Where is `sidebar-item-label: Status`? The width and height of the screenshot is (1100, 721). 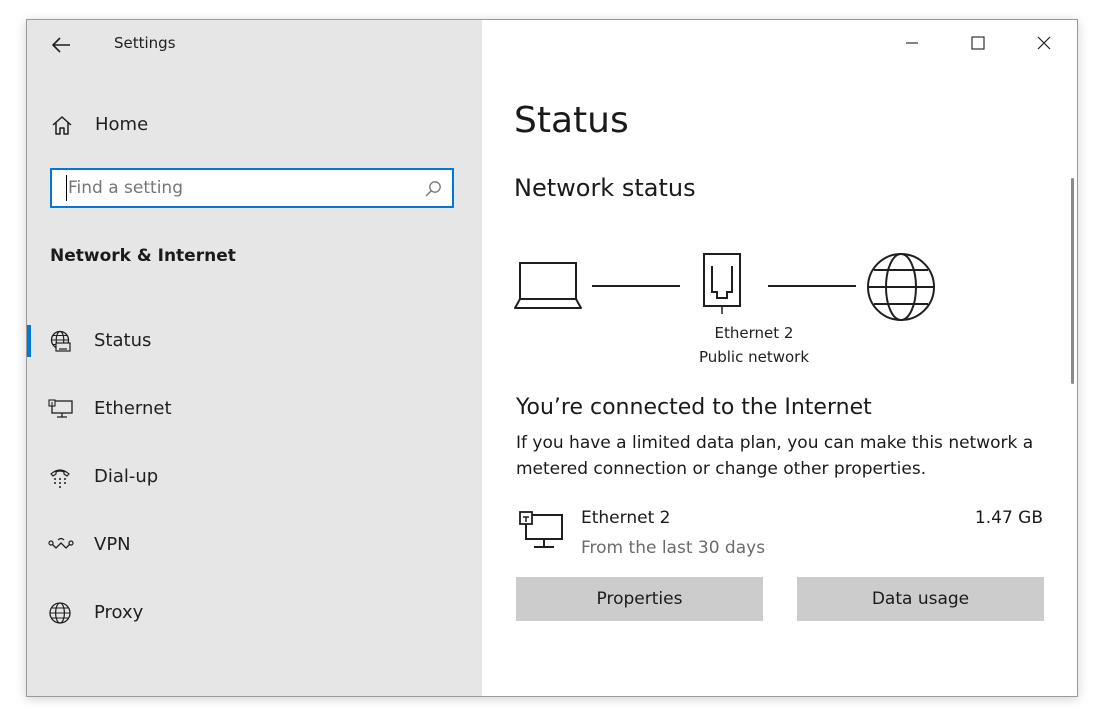 sidebar-item-label: Status is located at coordinates (123, 340).